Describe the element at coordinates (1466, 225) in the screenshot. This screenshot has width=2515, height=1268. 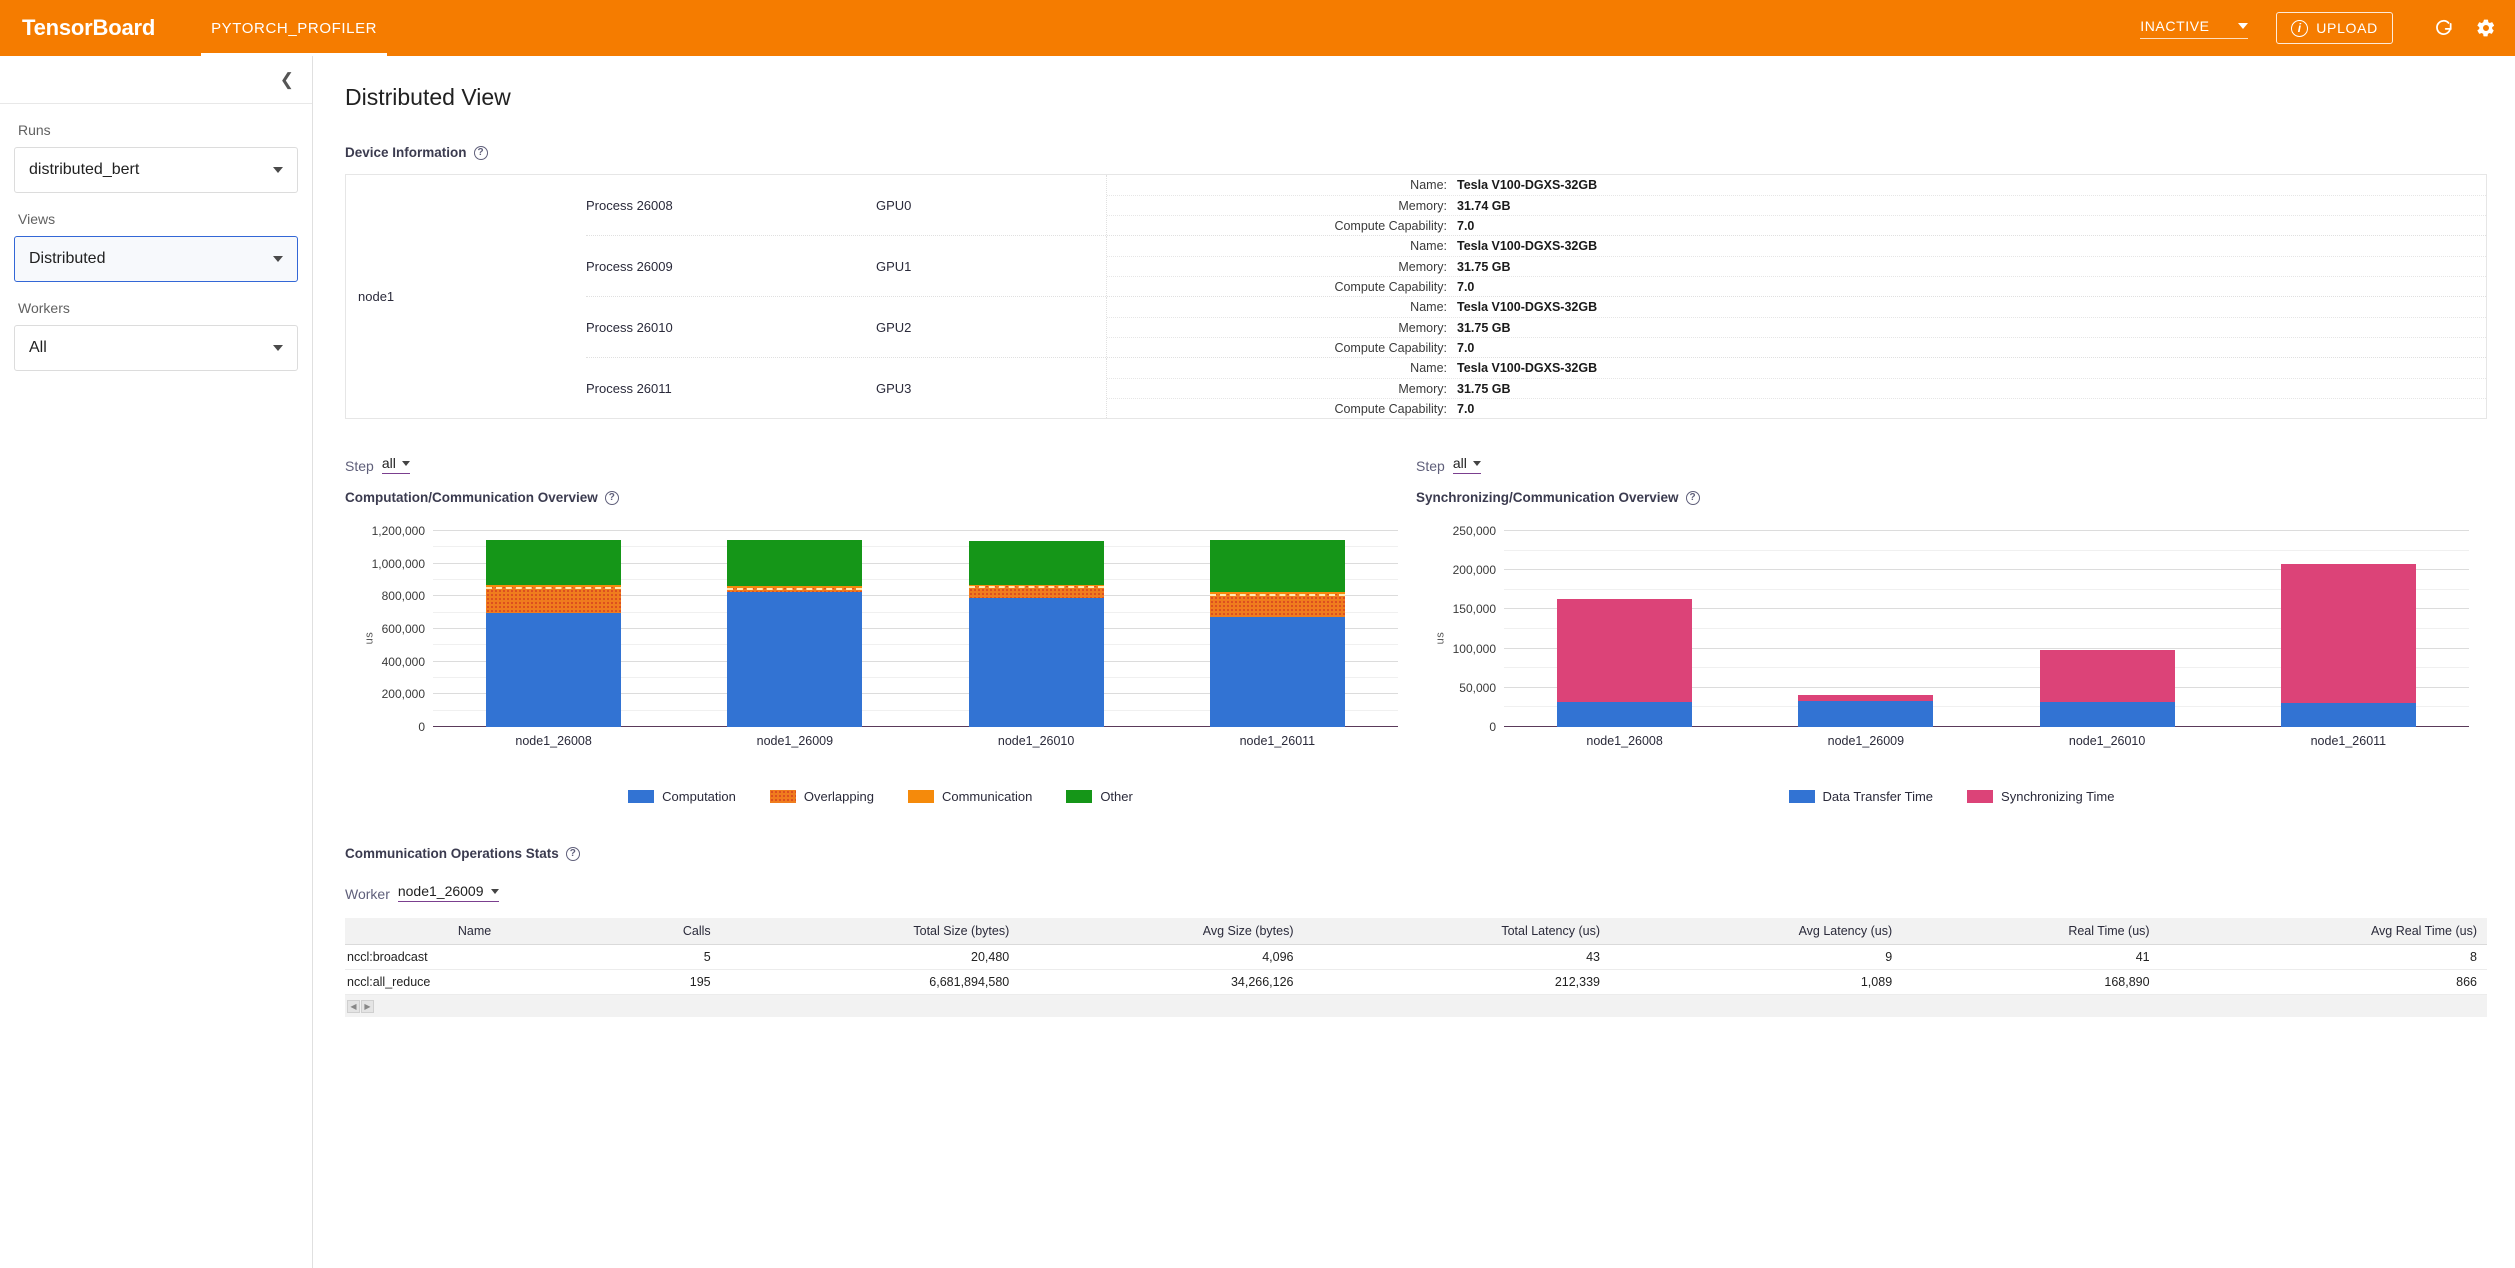
I see `device-property-value: 7.0` at that location.